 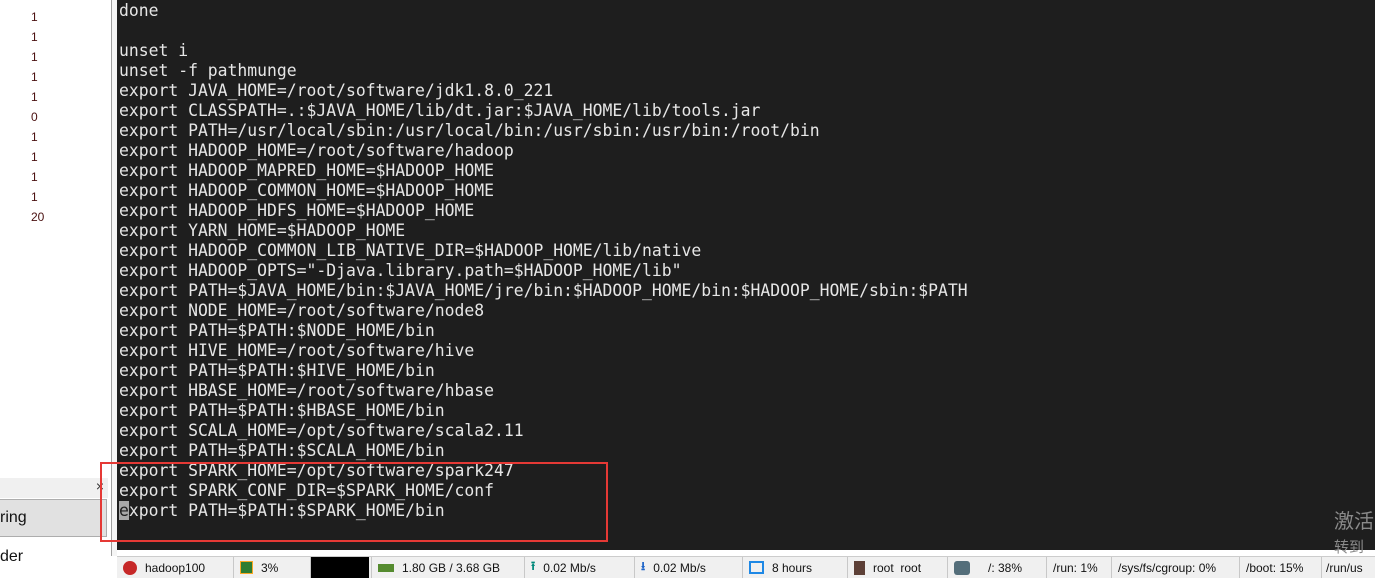 I want to click on terminal-line: export HADOOP_COMMON_HOME=$HADOOP_HOME, so click(x=306, y=190).